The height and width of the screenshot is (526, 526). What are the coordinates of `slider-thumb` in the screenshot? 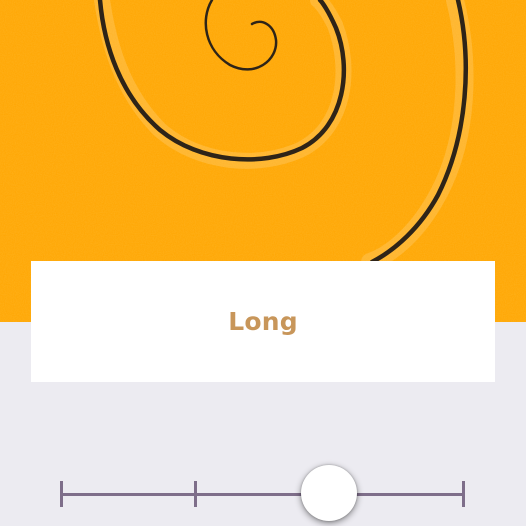 It's located at (329, 493).